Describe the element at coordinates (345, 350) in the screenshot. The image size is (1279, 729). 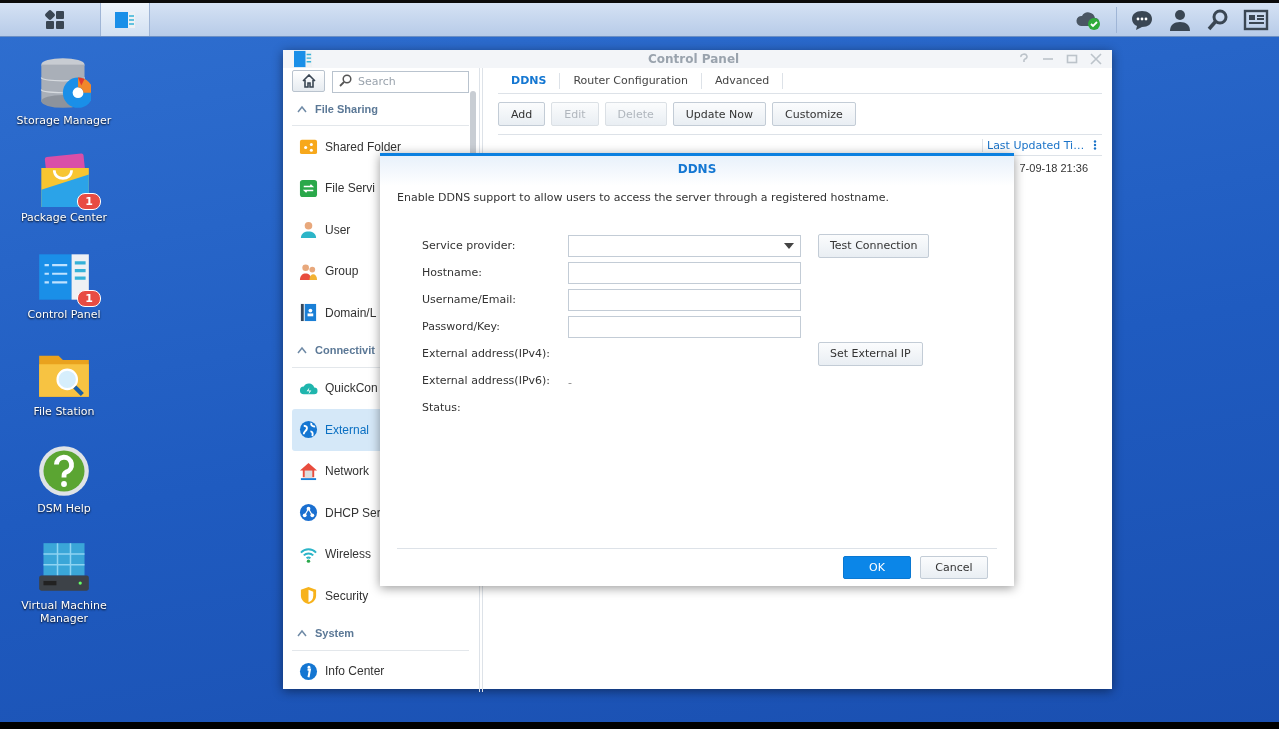
I see `section-title: Connectivit` at that location.